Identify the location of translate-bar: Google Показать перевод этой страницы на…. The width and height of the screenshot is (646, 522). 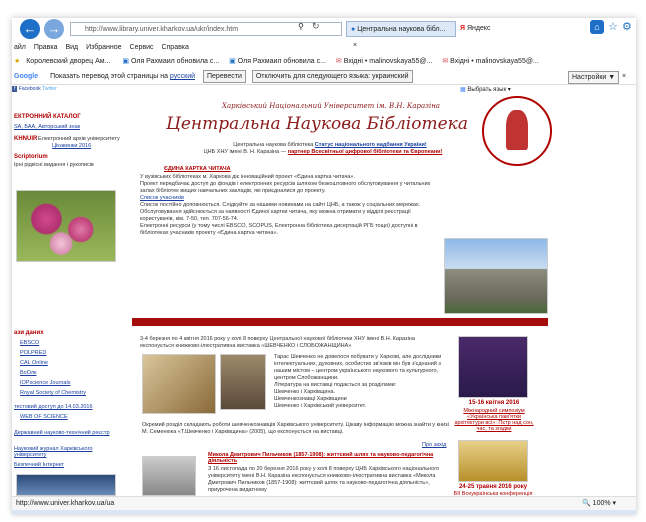
(324, 77).